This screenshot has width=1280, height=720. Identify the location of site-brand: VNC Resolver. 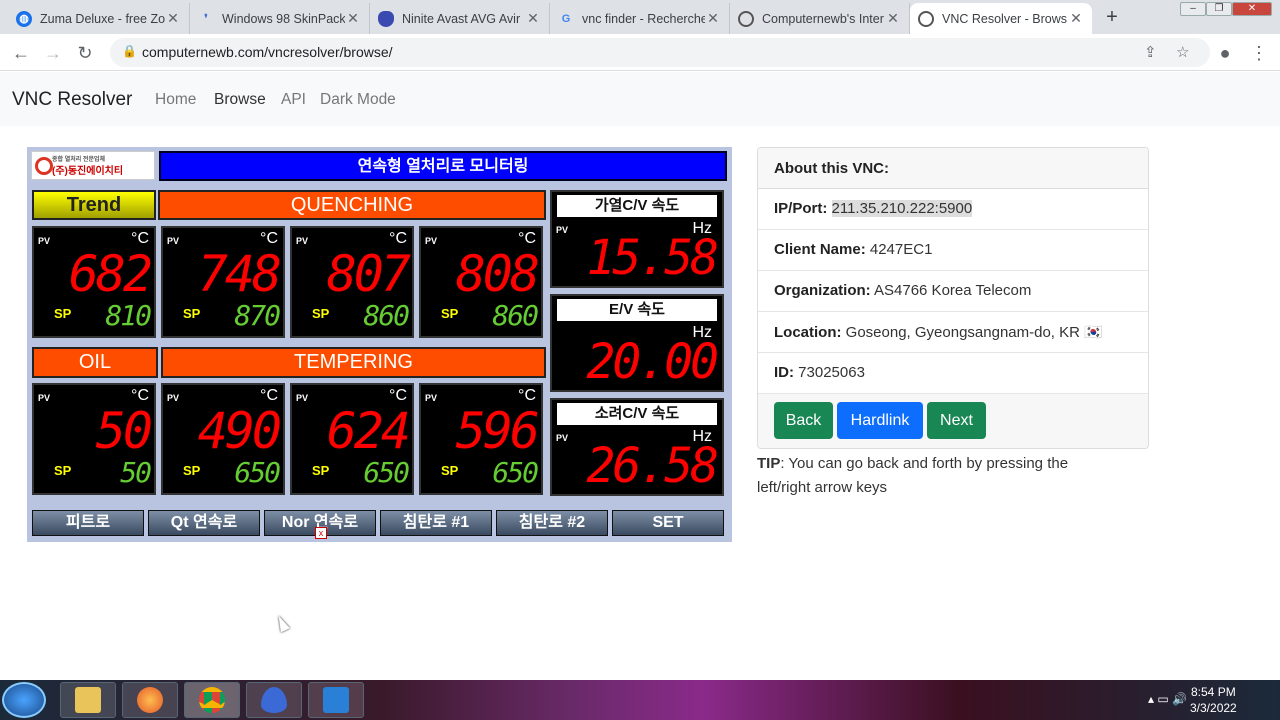
(72, 100).